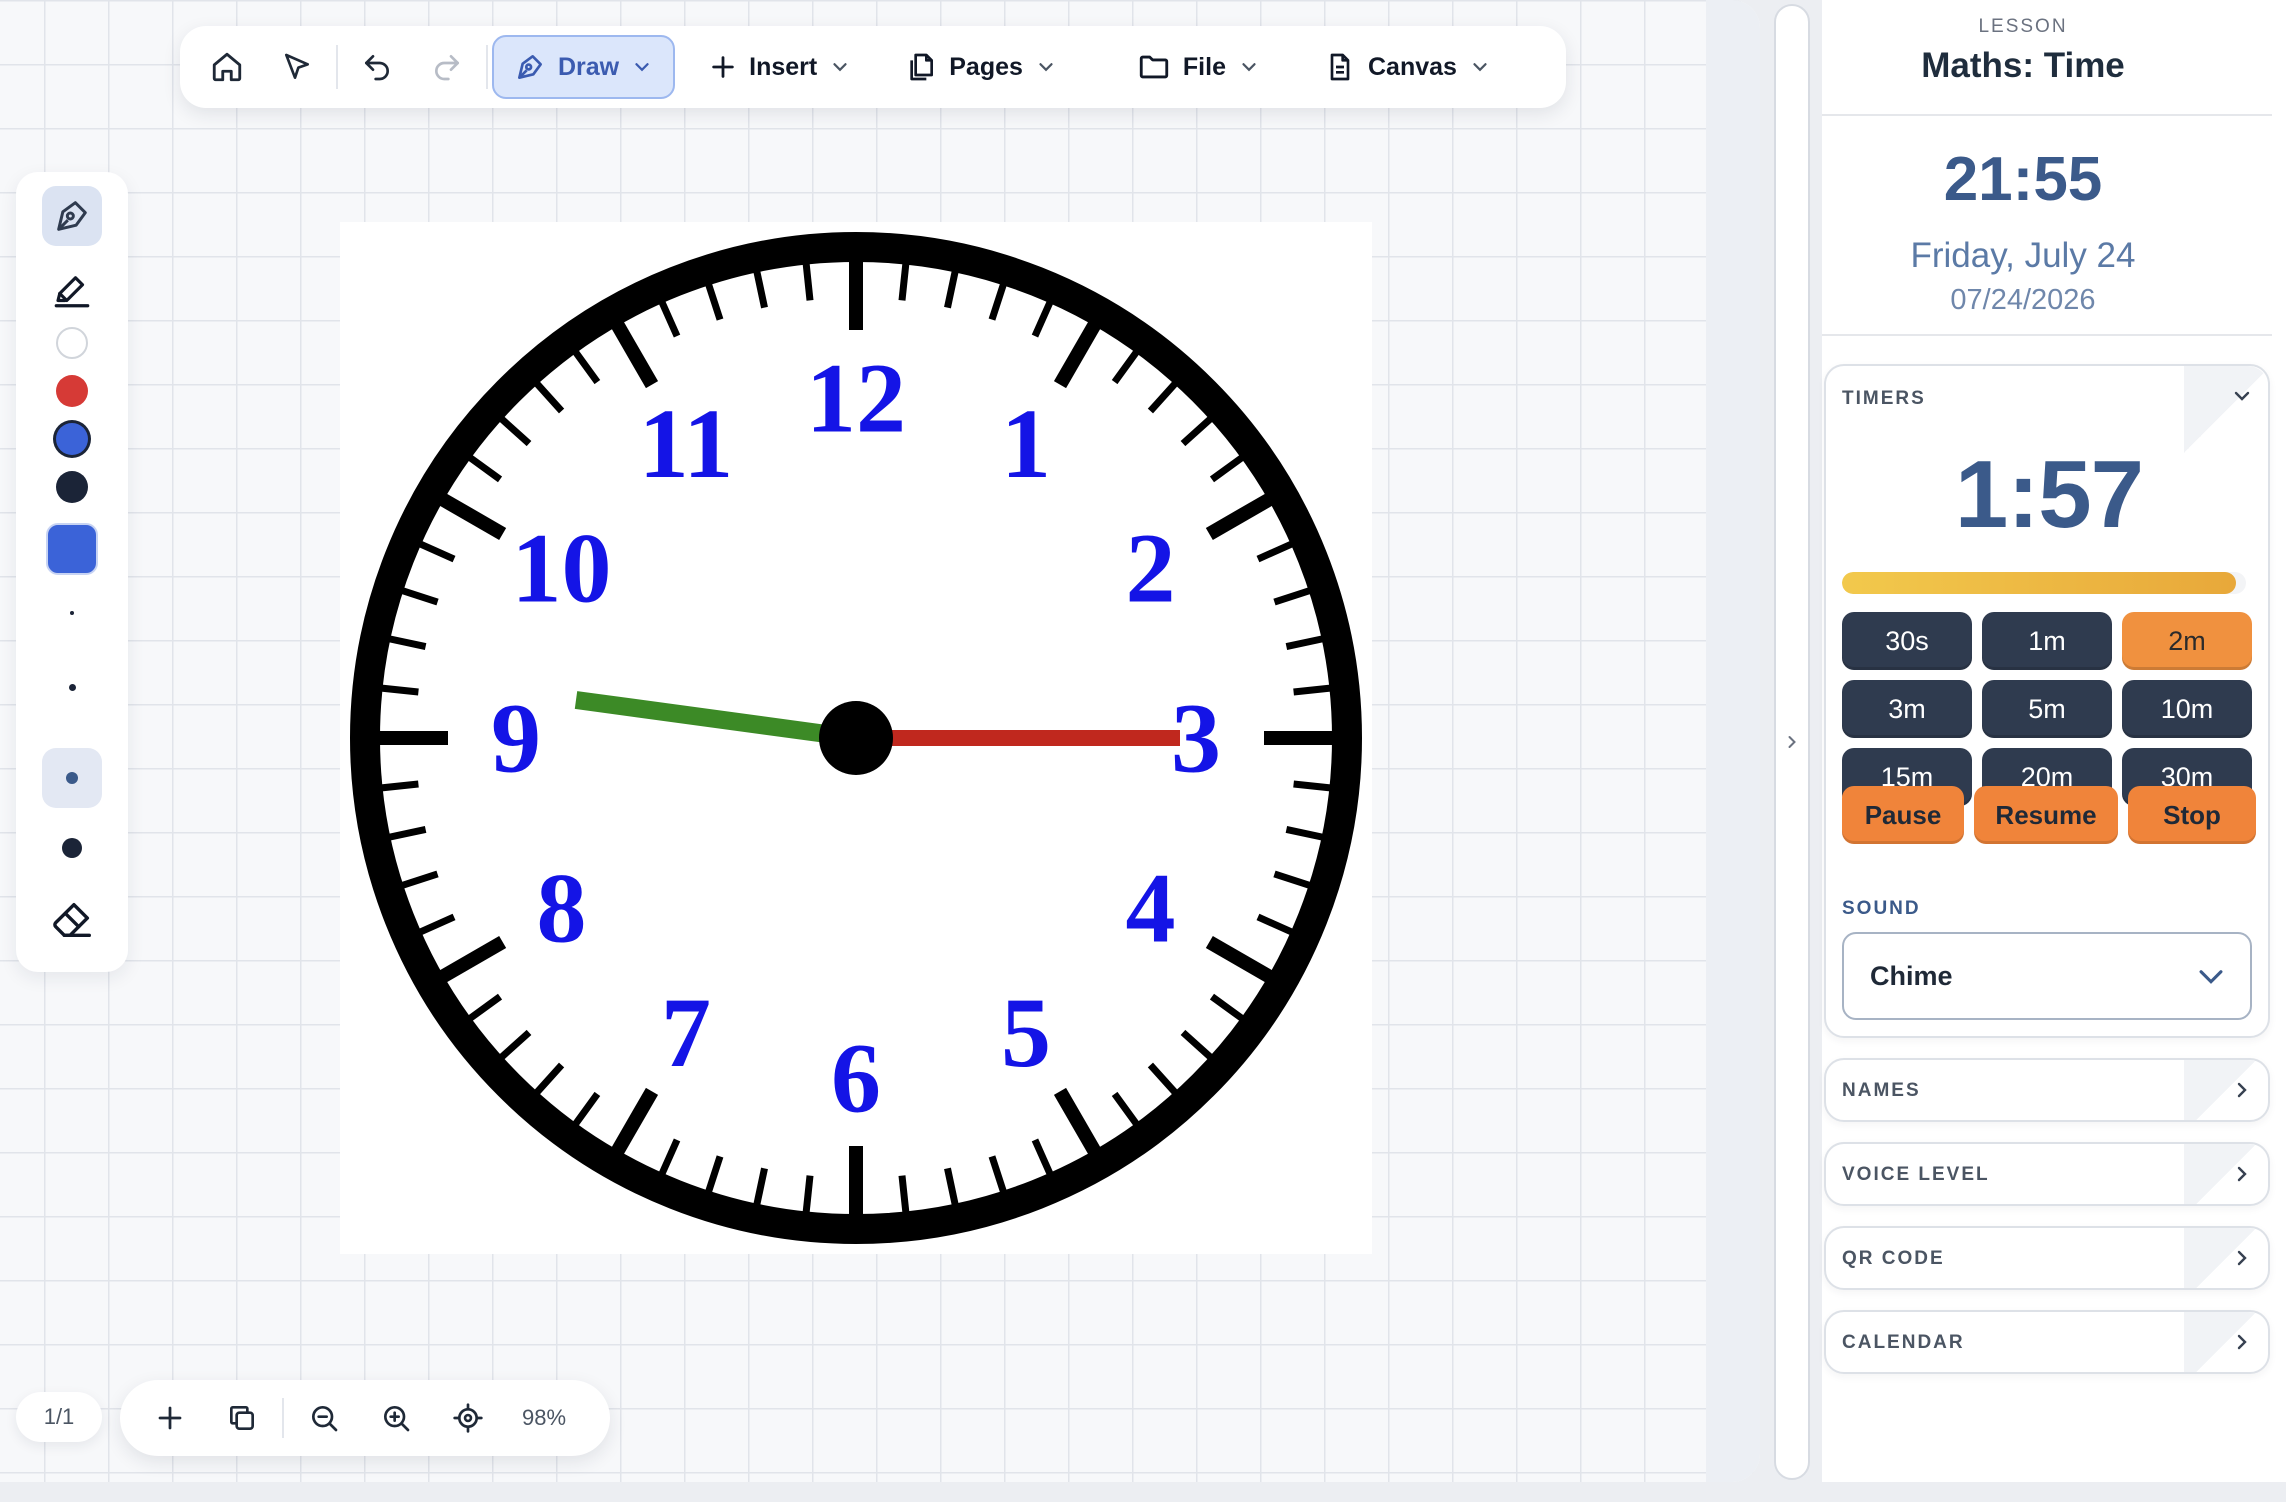 This screenshot has width=2286, height=1502. I want to click on clock-numeral-6: 6, so click(856, 1078).